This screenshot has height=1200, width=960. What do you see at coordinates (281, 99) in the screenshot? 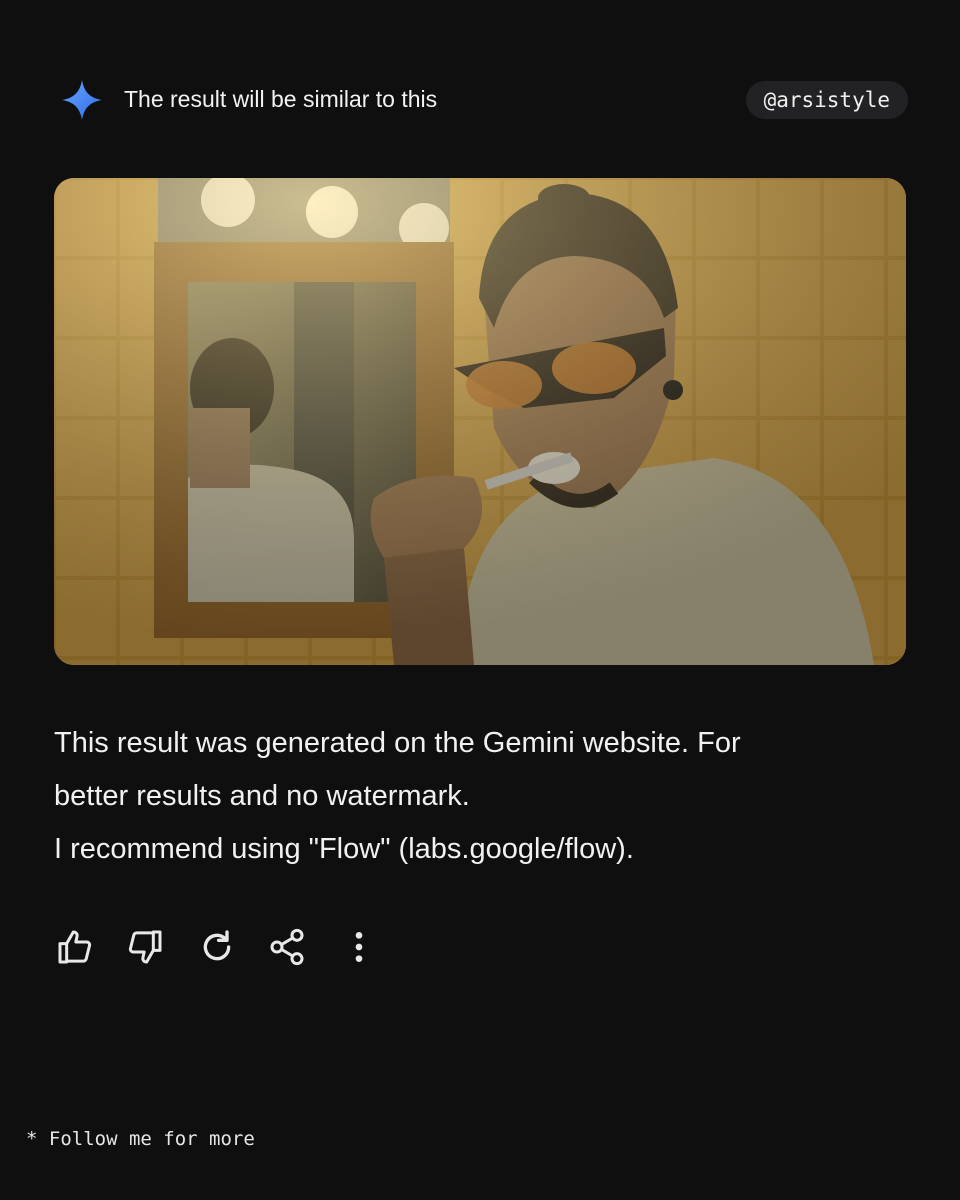
I see `header-title: The result will be similar to this` at bounding box center [281, 99].